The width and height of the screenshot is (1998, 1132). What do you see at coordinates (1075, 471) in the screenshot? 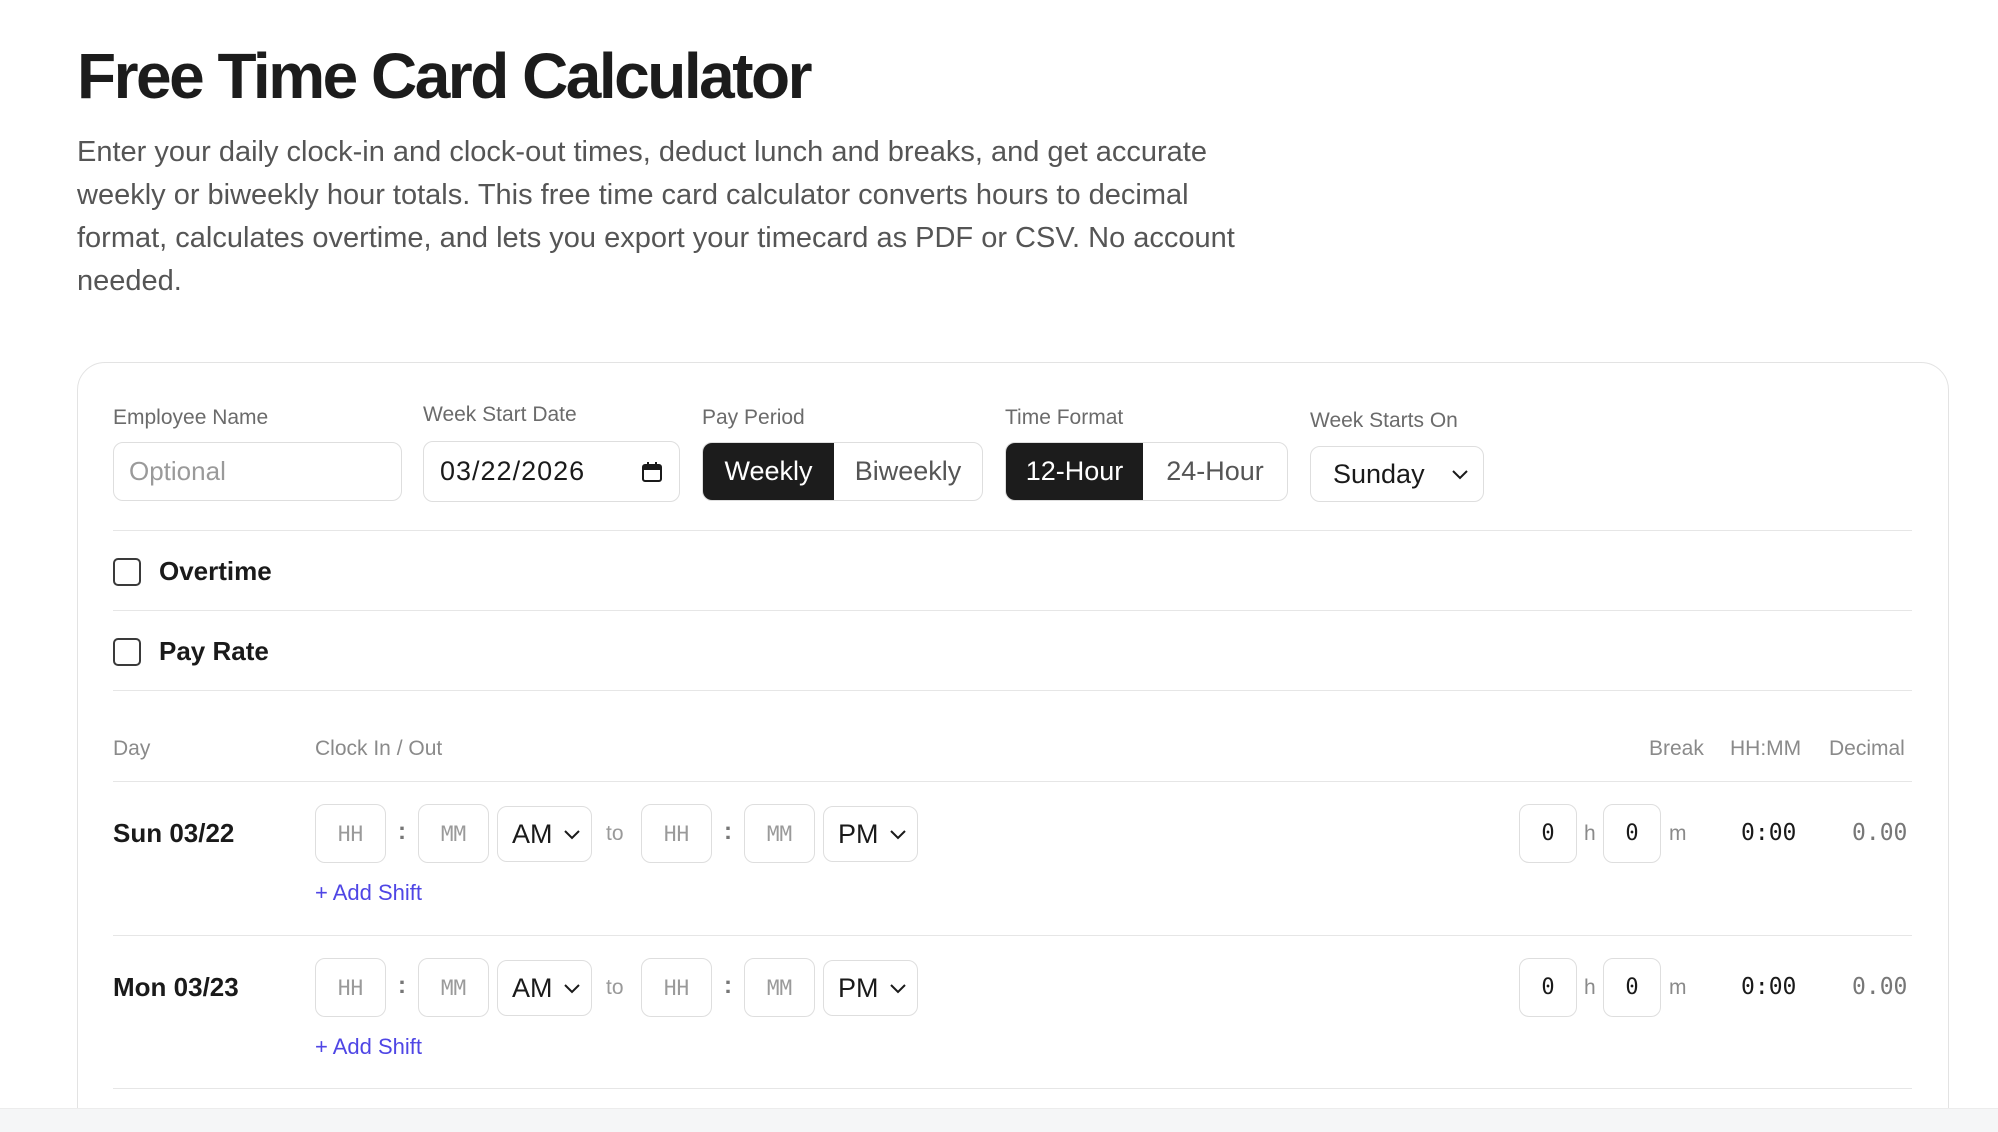
I see `time-format-12-hour: 12-Hour` at bounding box center [1075, 471].